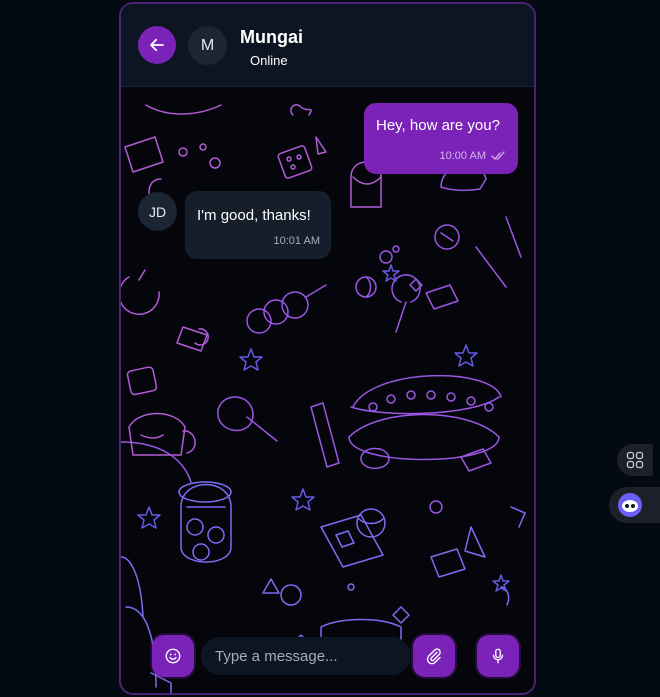 This screenshot has width=660, height=697. I want to click on smiley-icon, so click(173, 656).